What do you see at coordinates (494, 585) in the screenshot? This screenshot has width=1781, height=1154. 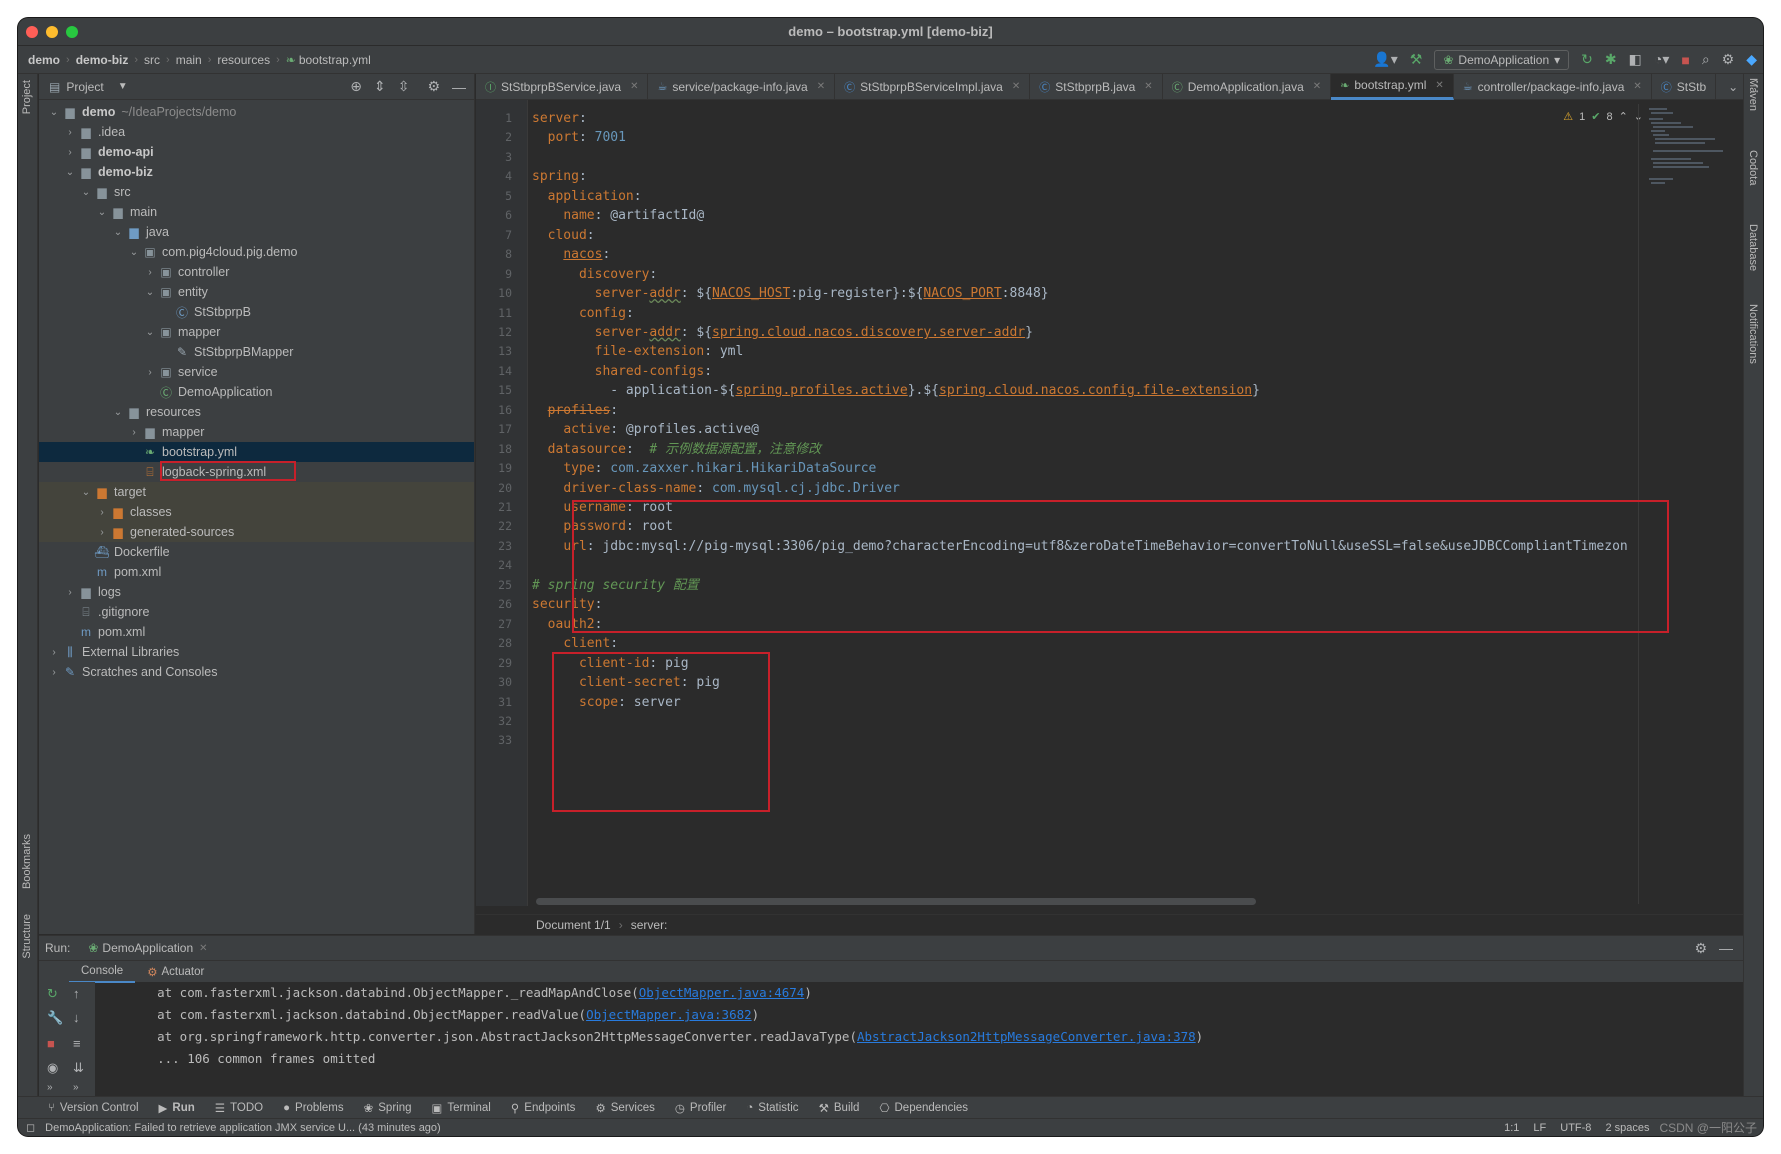 I see `line-number: 25` at bounding box center [494, 585].